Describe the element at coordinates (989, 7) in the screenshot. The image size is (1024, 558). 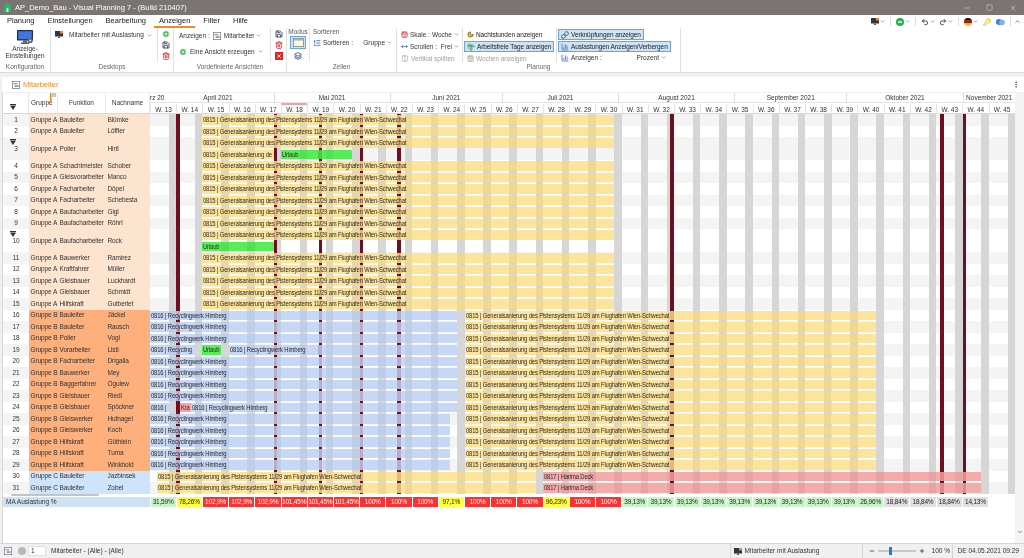
I see `maximize-icon` at that location.